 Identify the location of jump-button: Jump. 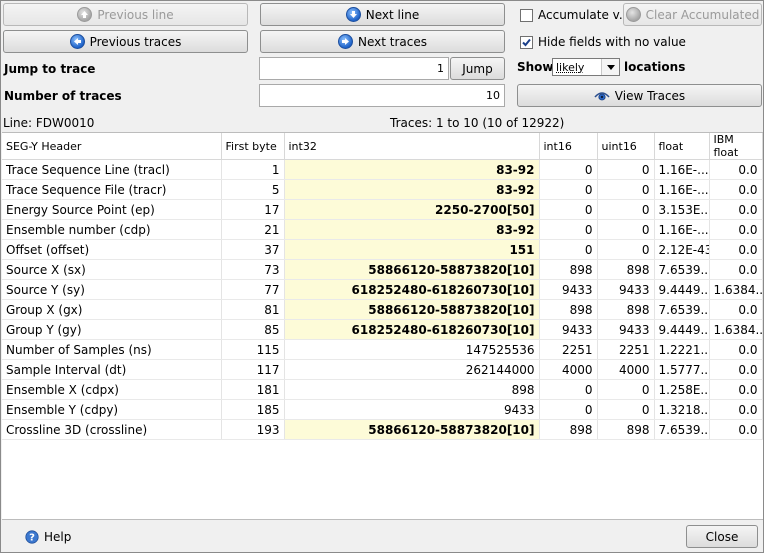
(477, 68).